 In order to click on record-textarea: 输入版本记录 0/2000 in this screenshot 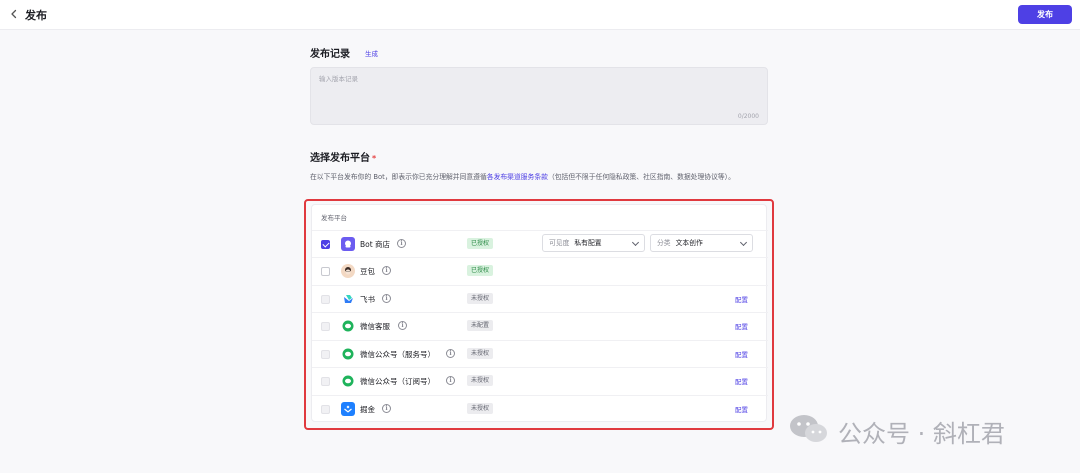, I will do `click(539, 96)`.